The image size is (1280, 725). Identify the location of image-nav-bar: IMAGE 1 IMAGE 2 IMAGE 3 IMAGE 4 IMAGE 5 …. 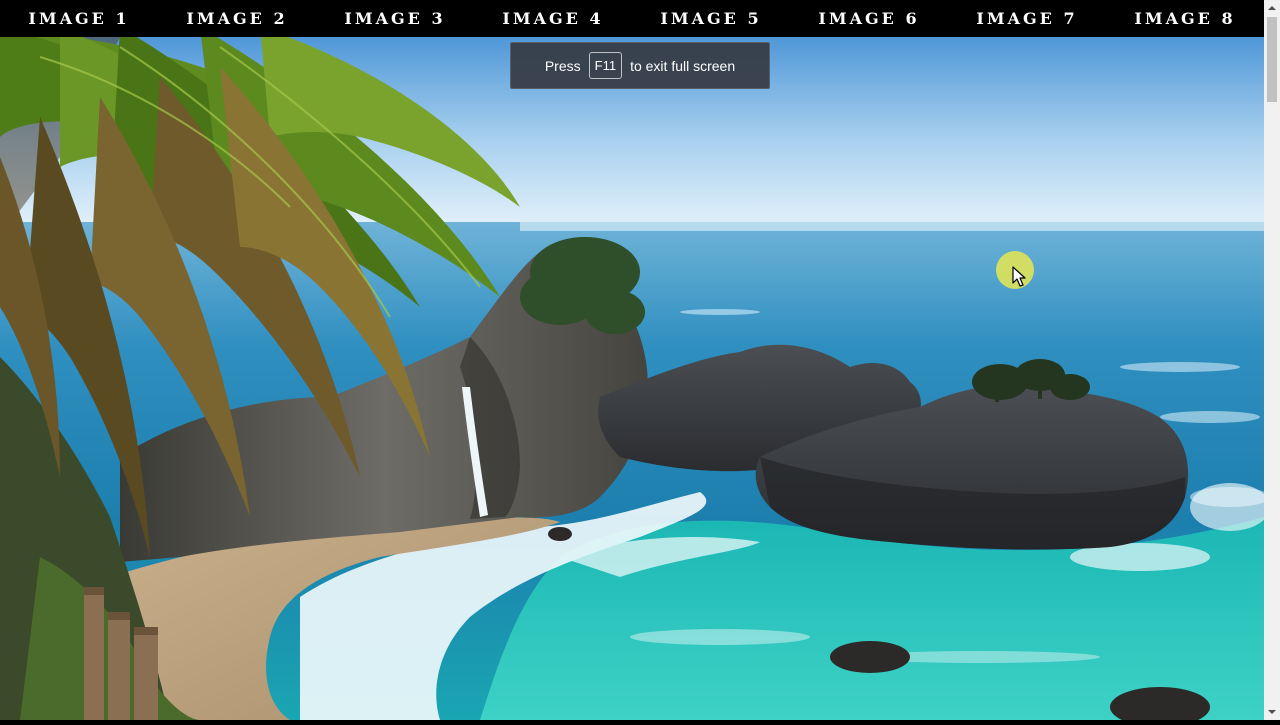
(632, 18).